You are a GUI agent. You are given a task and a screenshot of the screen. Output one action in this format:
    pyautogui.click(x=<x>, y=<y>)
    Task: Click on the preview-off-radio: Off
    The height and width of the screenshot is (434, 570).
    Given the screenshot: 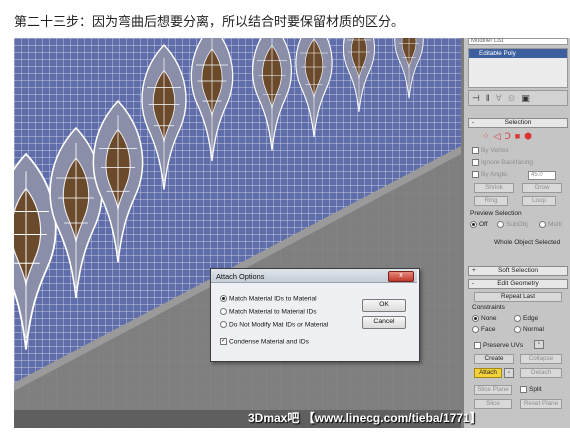 What is the action you would take?
    pyautogui.click(x=479, y=224)
    